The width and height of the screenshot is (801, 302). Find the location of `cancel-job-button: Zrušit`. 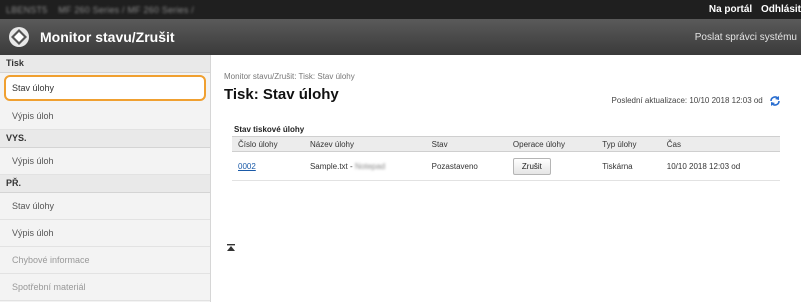

cancel-job-button: Zrušit is located at coordinates (531, 166).